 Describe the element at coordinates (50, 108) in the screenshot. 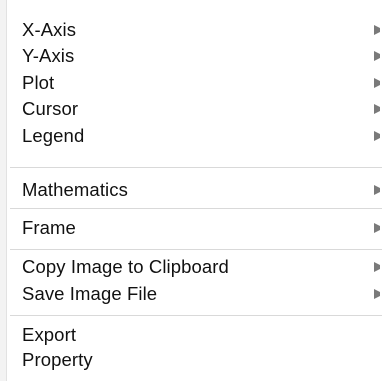

I see `menu-item-label: Cursor` at that location.